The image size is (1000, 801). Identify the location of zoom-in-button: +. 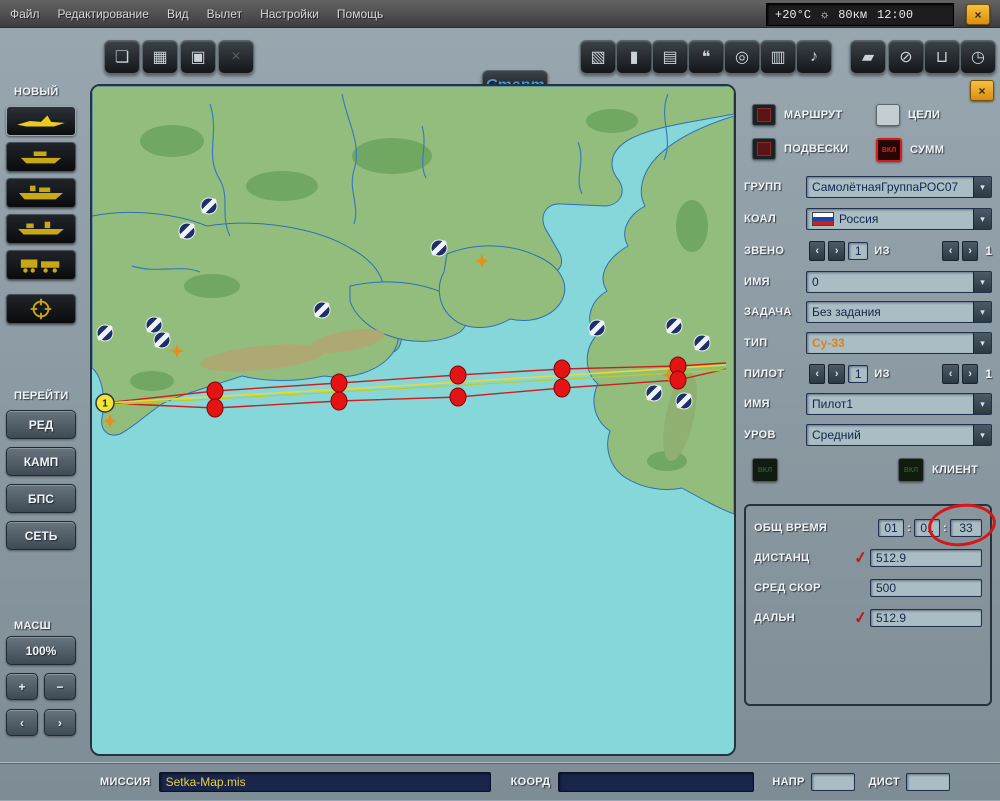
(22, 686).